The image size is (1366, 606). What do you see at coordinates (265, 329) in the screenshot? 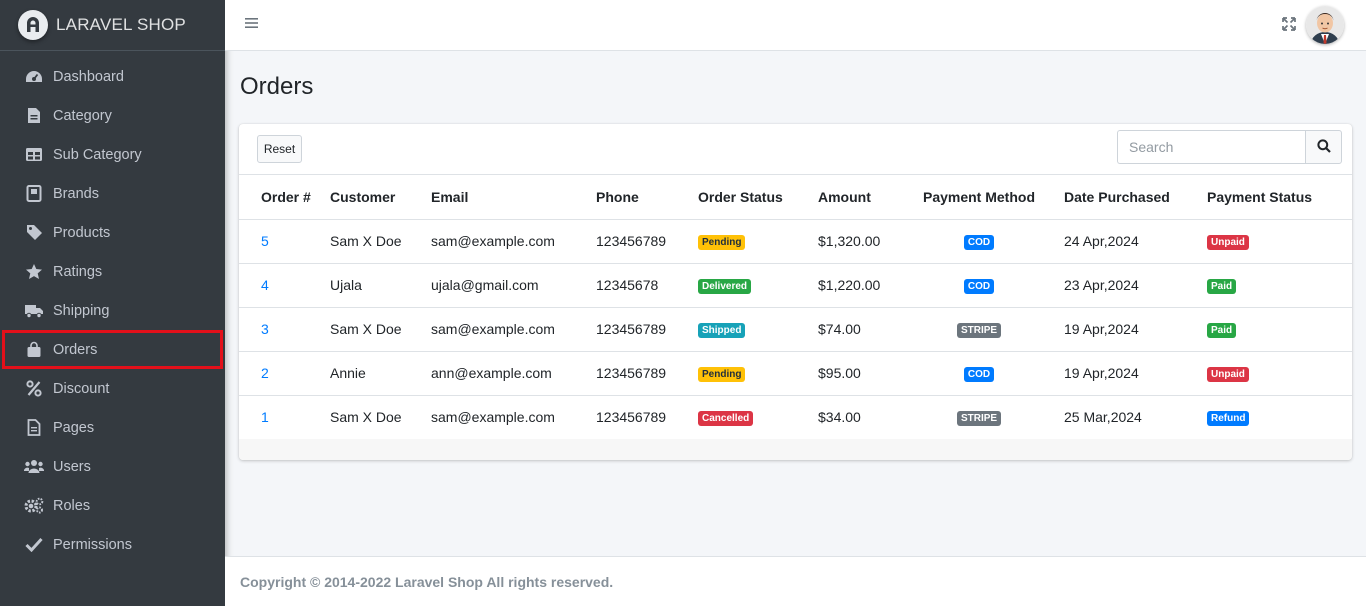
I see `order-link: 3` at bounding box center [265, 329].